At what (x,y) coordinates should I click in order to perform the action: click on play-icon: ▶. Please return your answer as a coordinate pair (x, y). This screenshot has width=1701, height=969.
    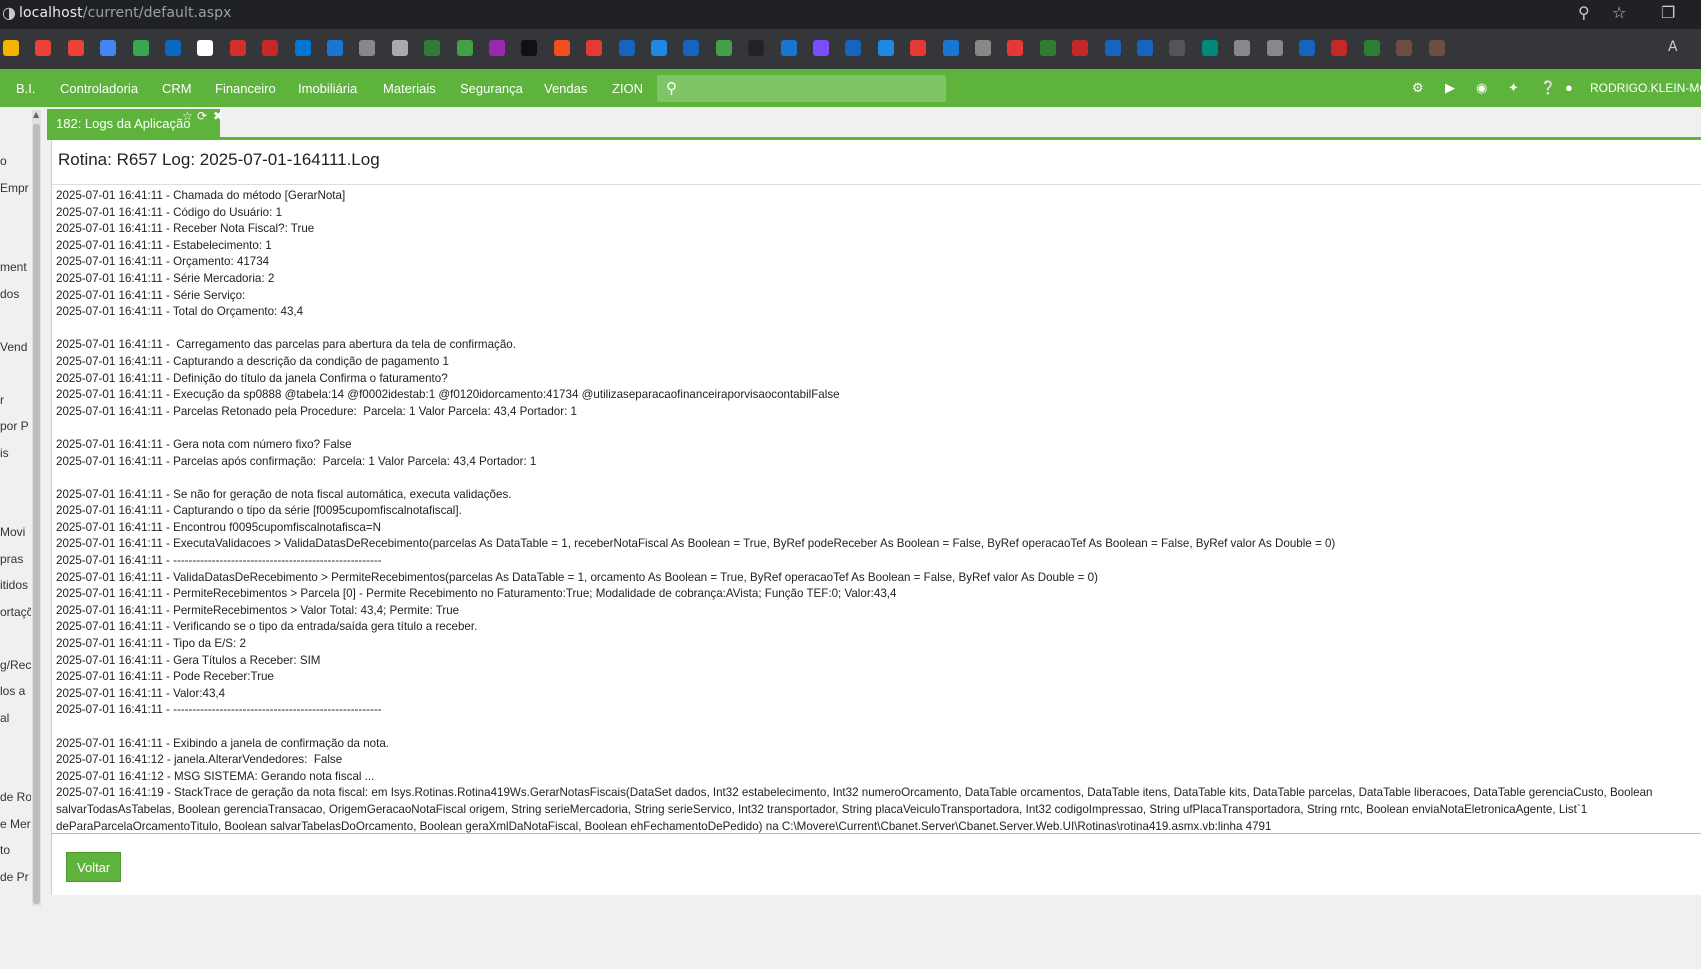
    Looking at the image, I should click on (1450, 88).